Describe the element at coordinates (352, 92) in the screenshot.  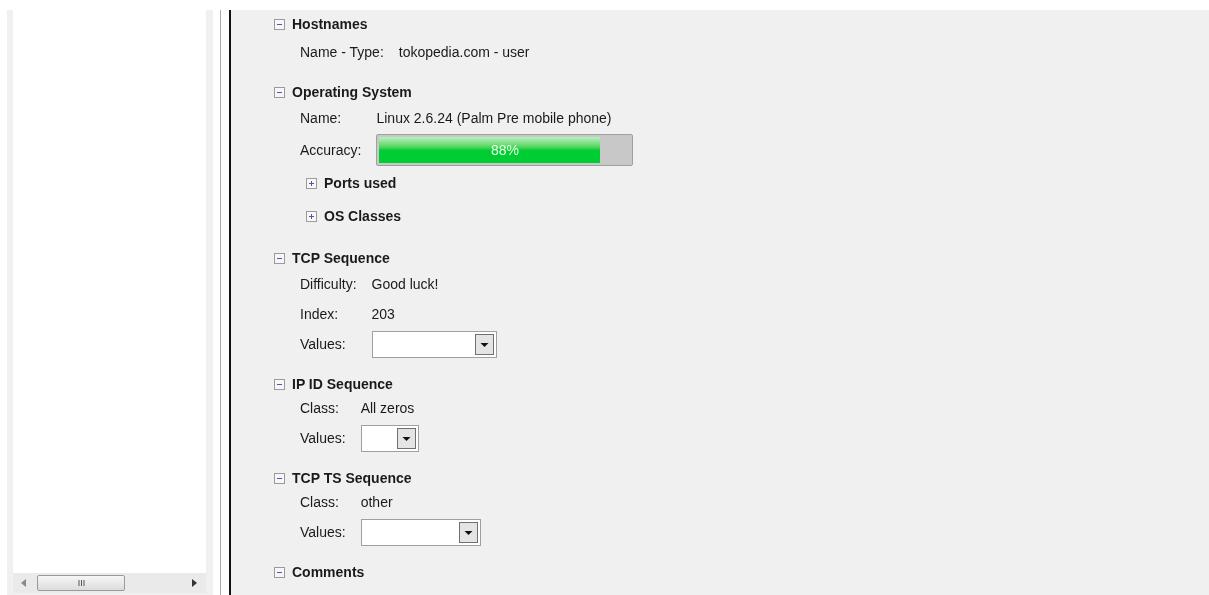
I see `section-title: Operating System` at that location.